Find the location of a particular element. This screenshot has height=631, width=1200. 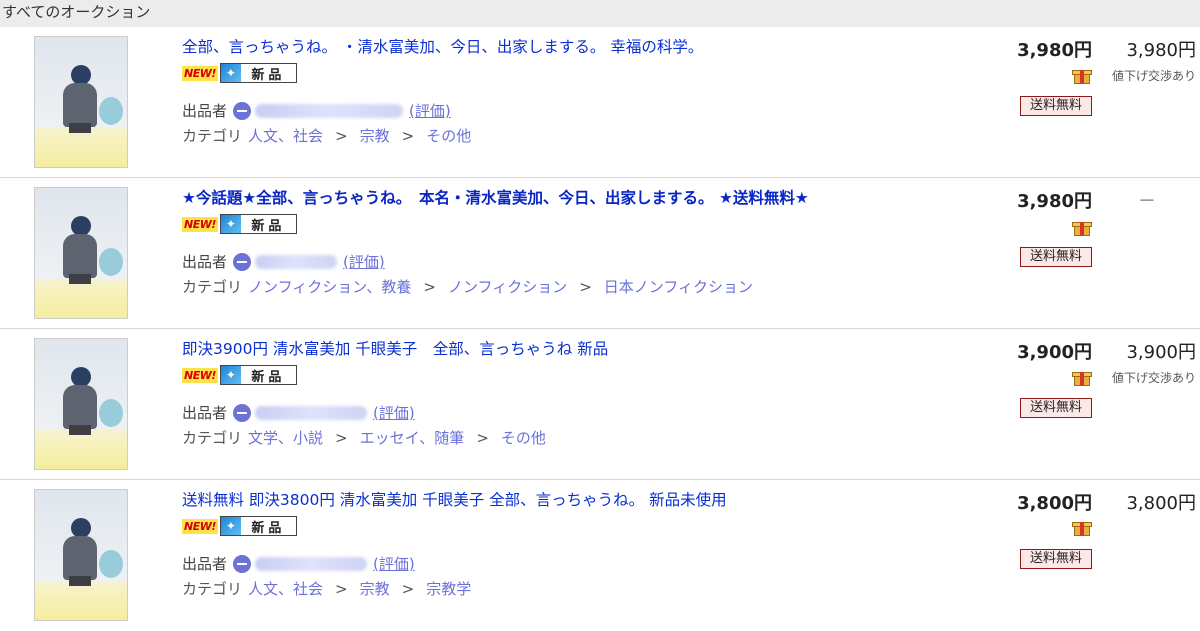

category-link: エッセイ、随筆 is located at coordinates (412, 438).